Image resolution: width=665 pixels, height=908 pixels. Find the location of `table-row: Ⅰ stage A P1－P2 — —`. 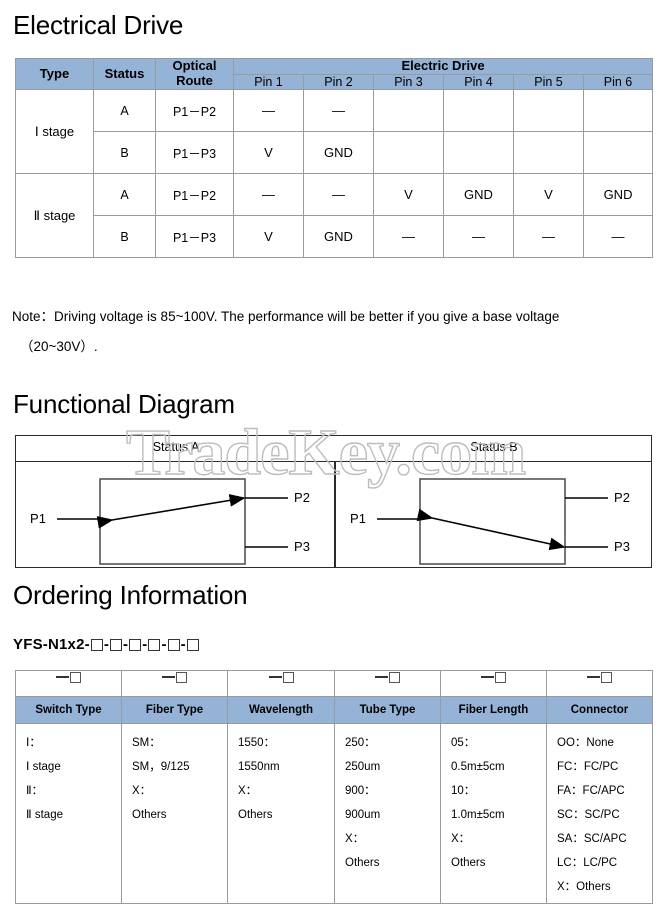

table-row: Ⅰ stage A P1－P2 — — is located at coordinates (334, 132).